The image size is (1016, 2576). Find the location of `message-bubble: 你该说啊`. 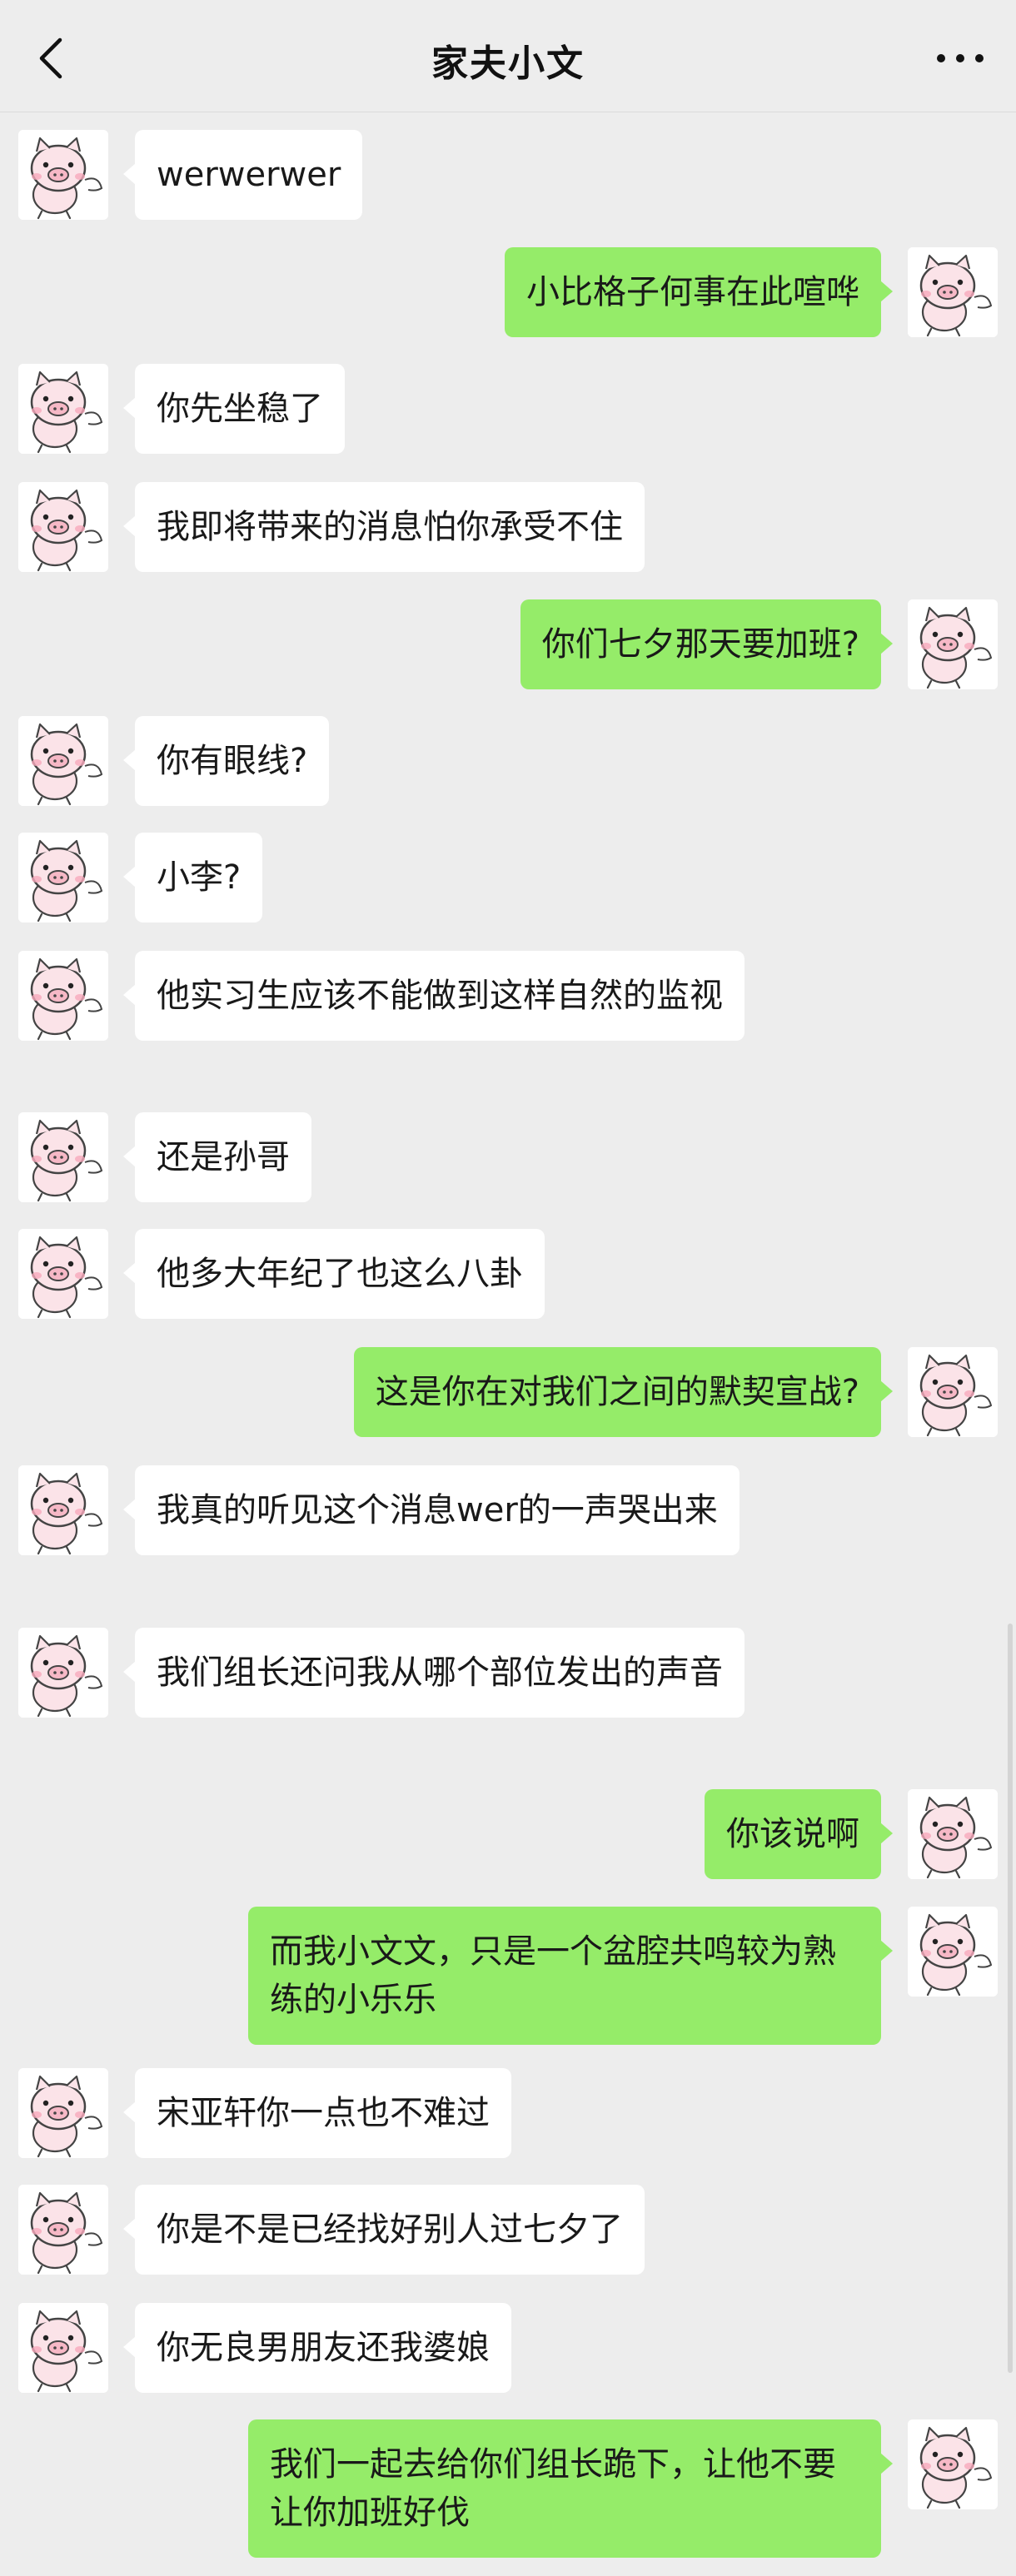

message-bubble: 你该说啊 is located at coordinates (799, 1834).